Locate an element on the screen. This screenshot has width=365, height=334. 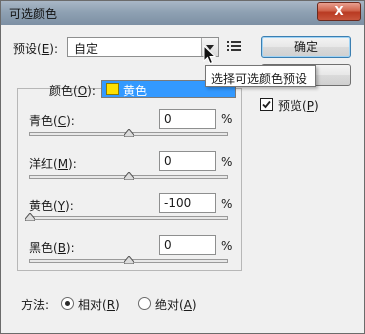
yellow-input: -100 is located at coordinates (187, 203).